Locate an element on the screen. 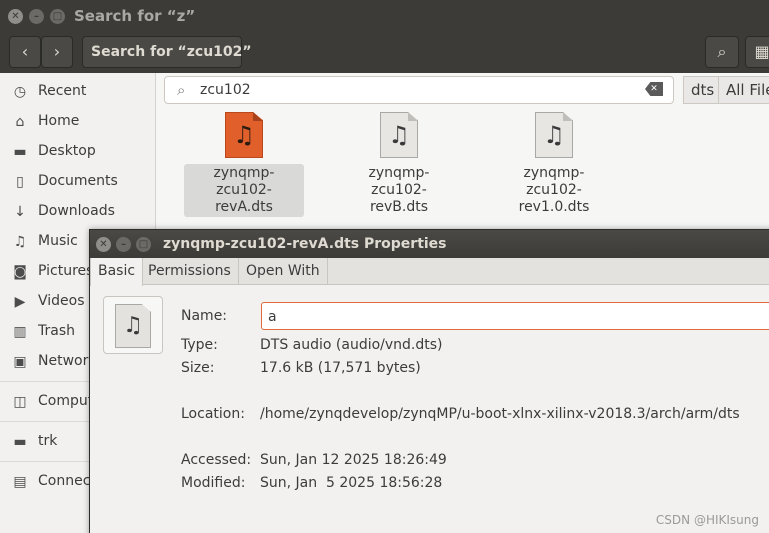  filter-chip-dts: dts is located at coordinates (703, 90).